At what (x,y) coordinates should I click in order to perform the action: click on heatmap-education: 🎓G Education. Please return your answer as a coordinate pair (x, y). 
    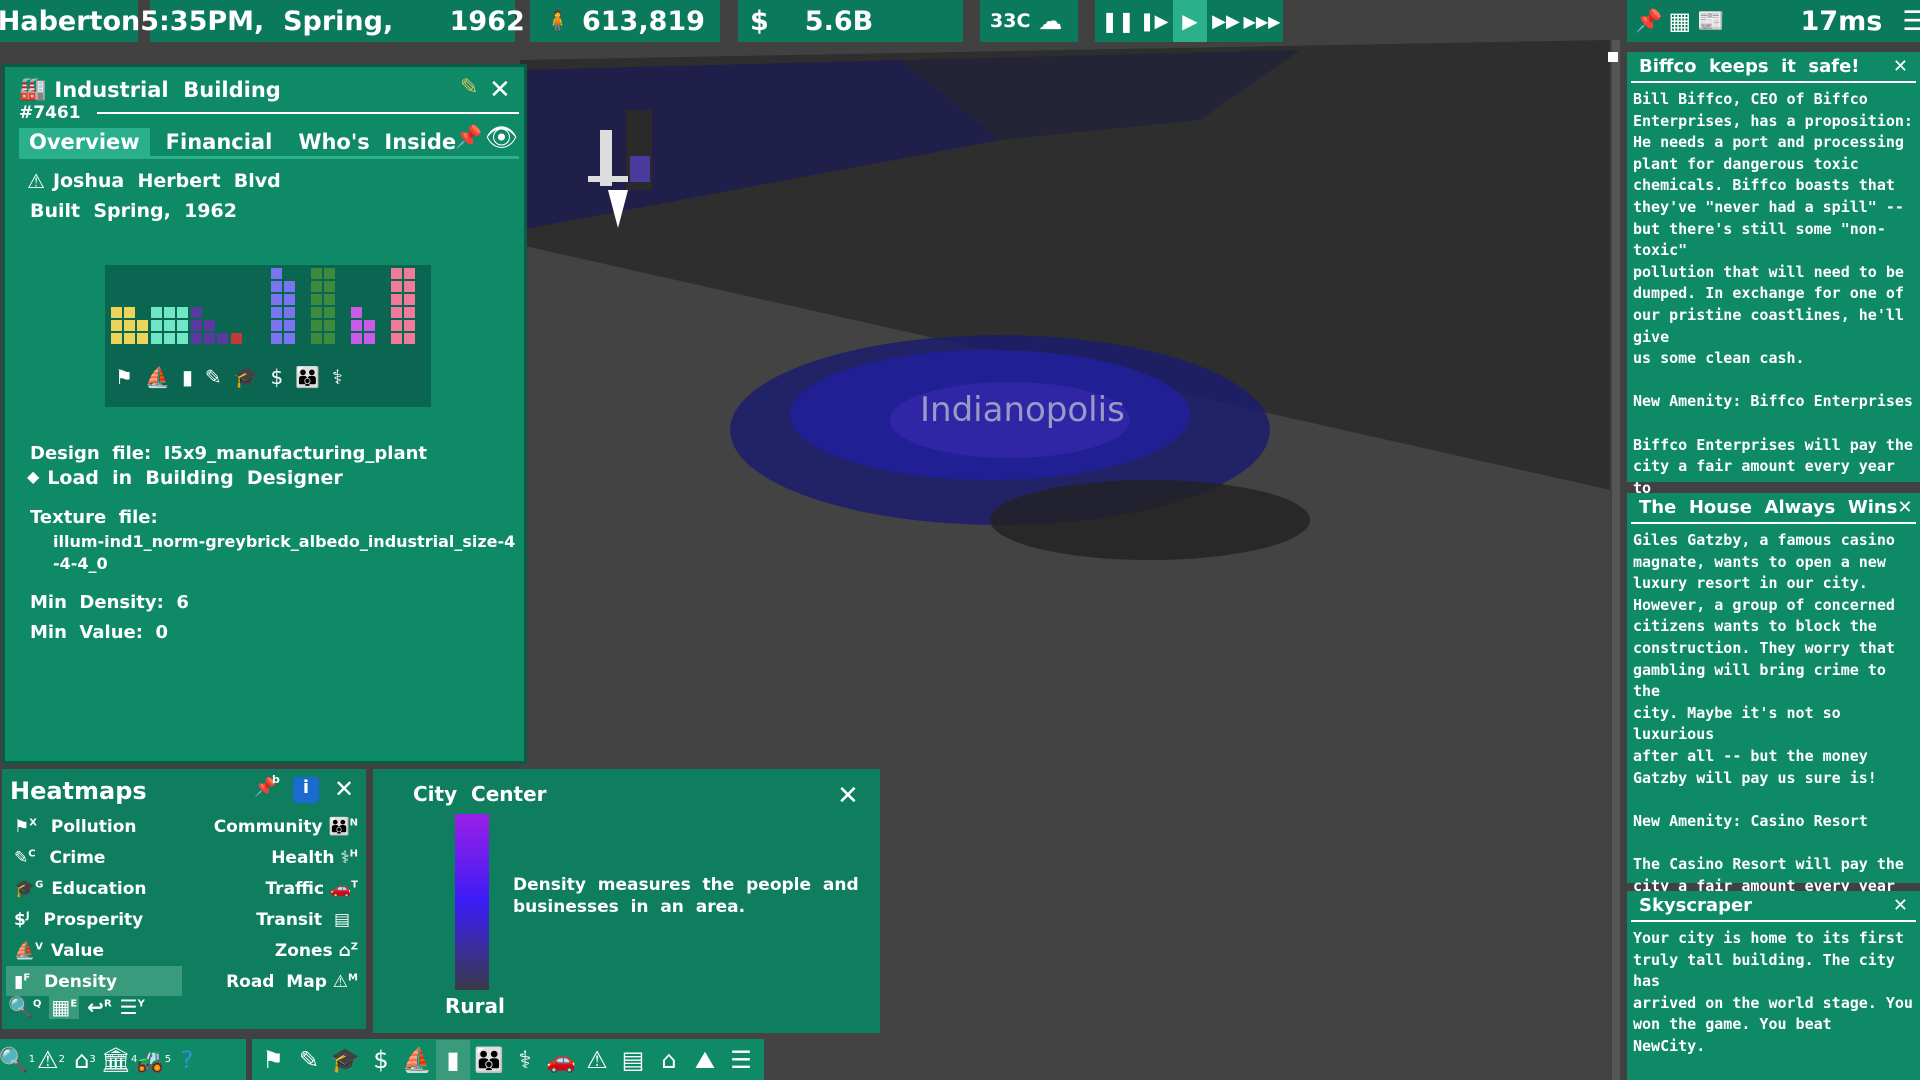
    Looking at the image, I should click on (80, 889).